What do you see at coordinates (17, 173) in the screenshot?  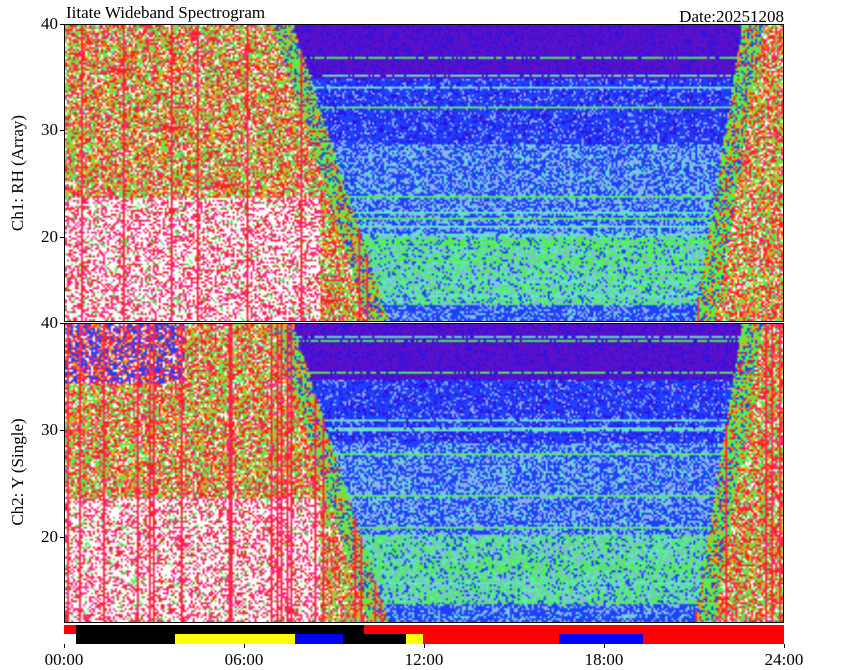 I see `ylabel-ch1: Ch1: RH (Array)` at bounding box center [17, 173].